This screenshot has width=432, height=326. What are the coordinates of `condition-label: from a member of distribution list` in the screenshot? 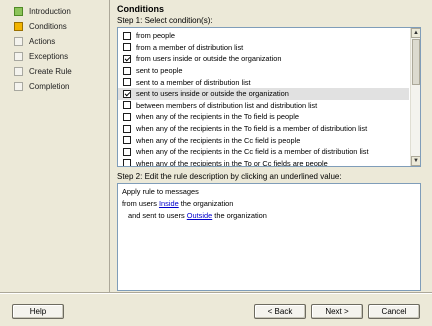 It's located at (190, 47).